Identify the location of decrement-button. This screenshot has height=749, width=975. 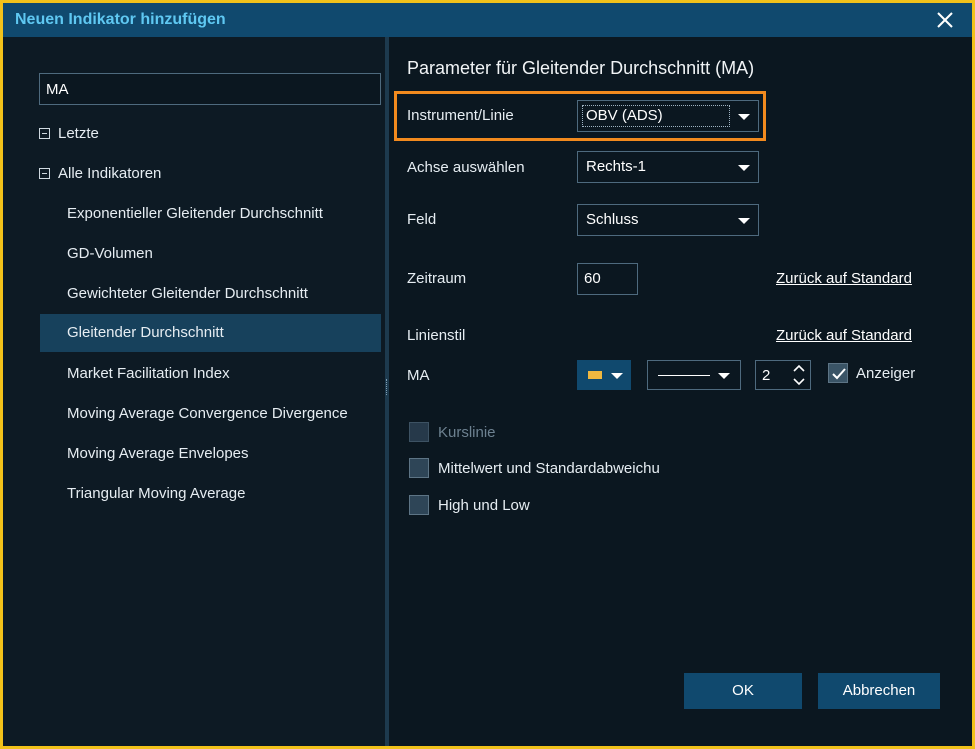
(799, 382).